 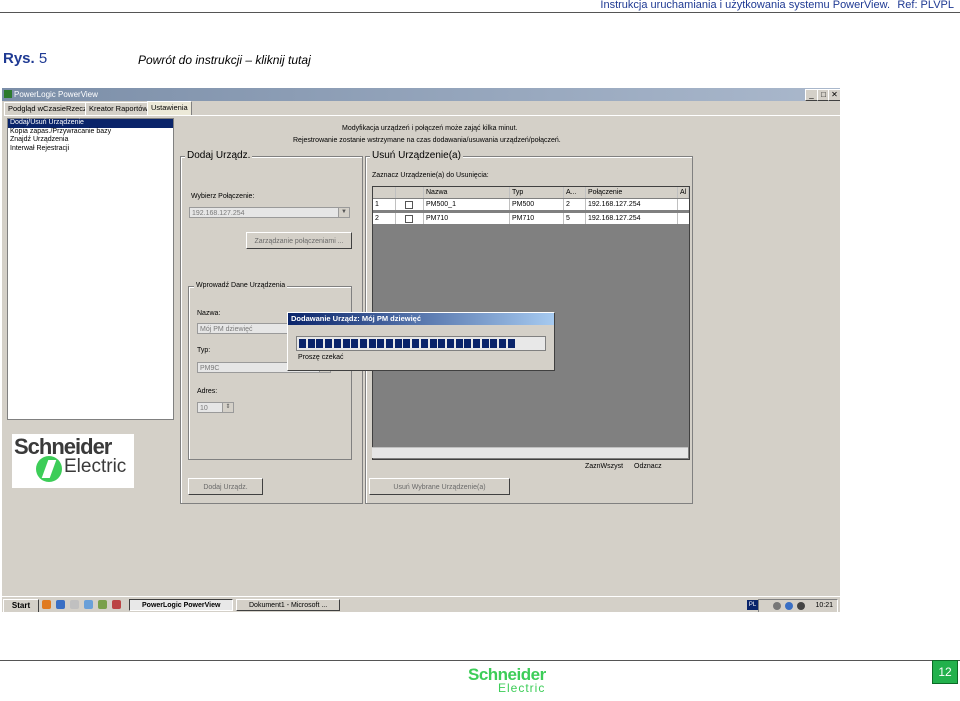 I want to click on connection-label: Wybierz Połączenie:, so click(x=223, y=196).